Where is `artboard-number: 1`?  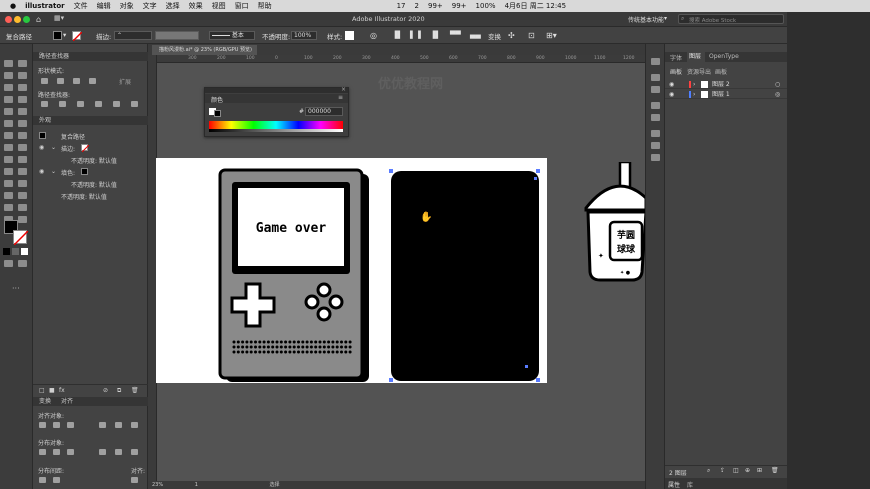
artboard-number: 1 is located at coordinates (196, 485).